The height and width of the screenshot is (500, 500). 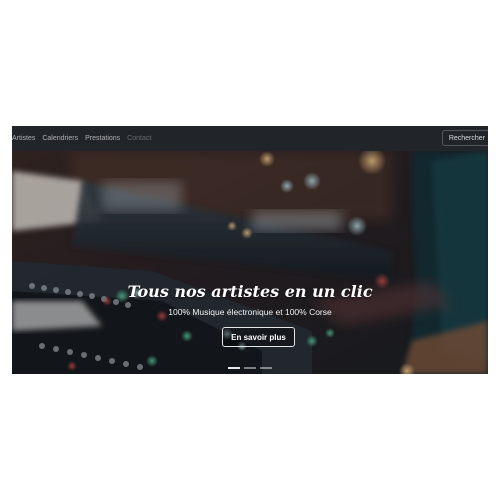 I want to click on learn-more-button: En savoir plus, so click(x=258, y=337).